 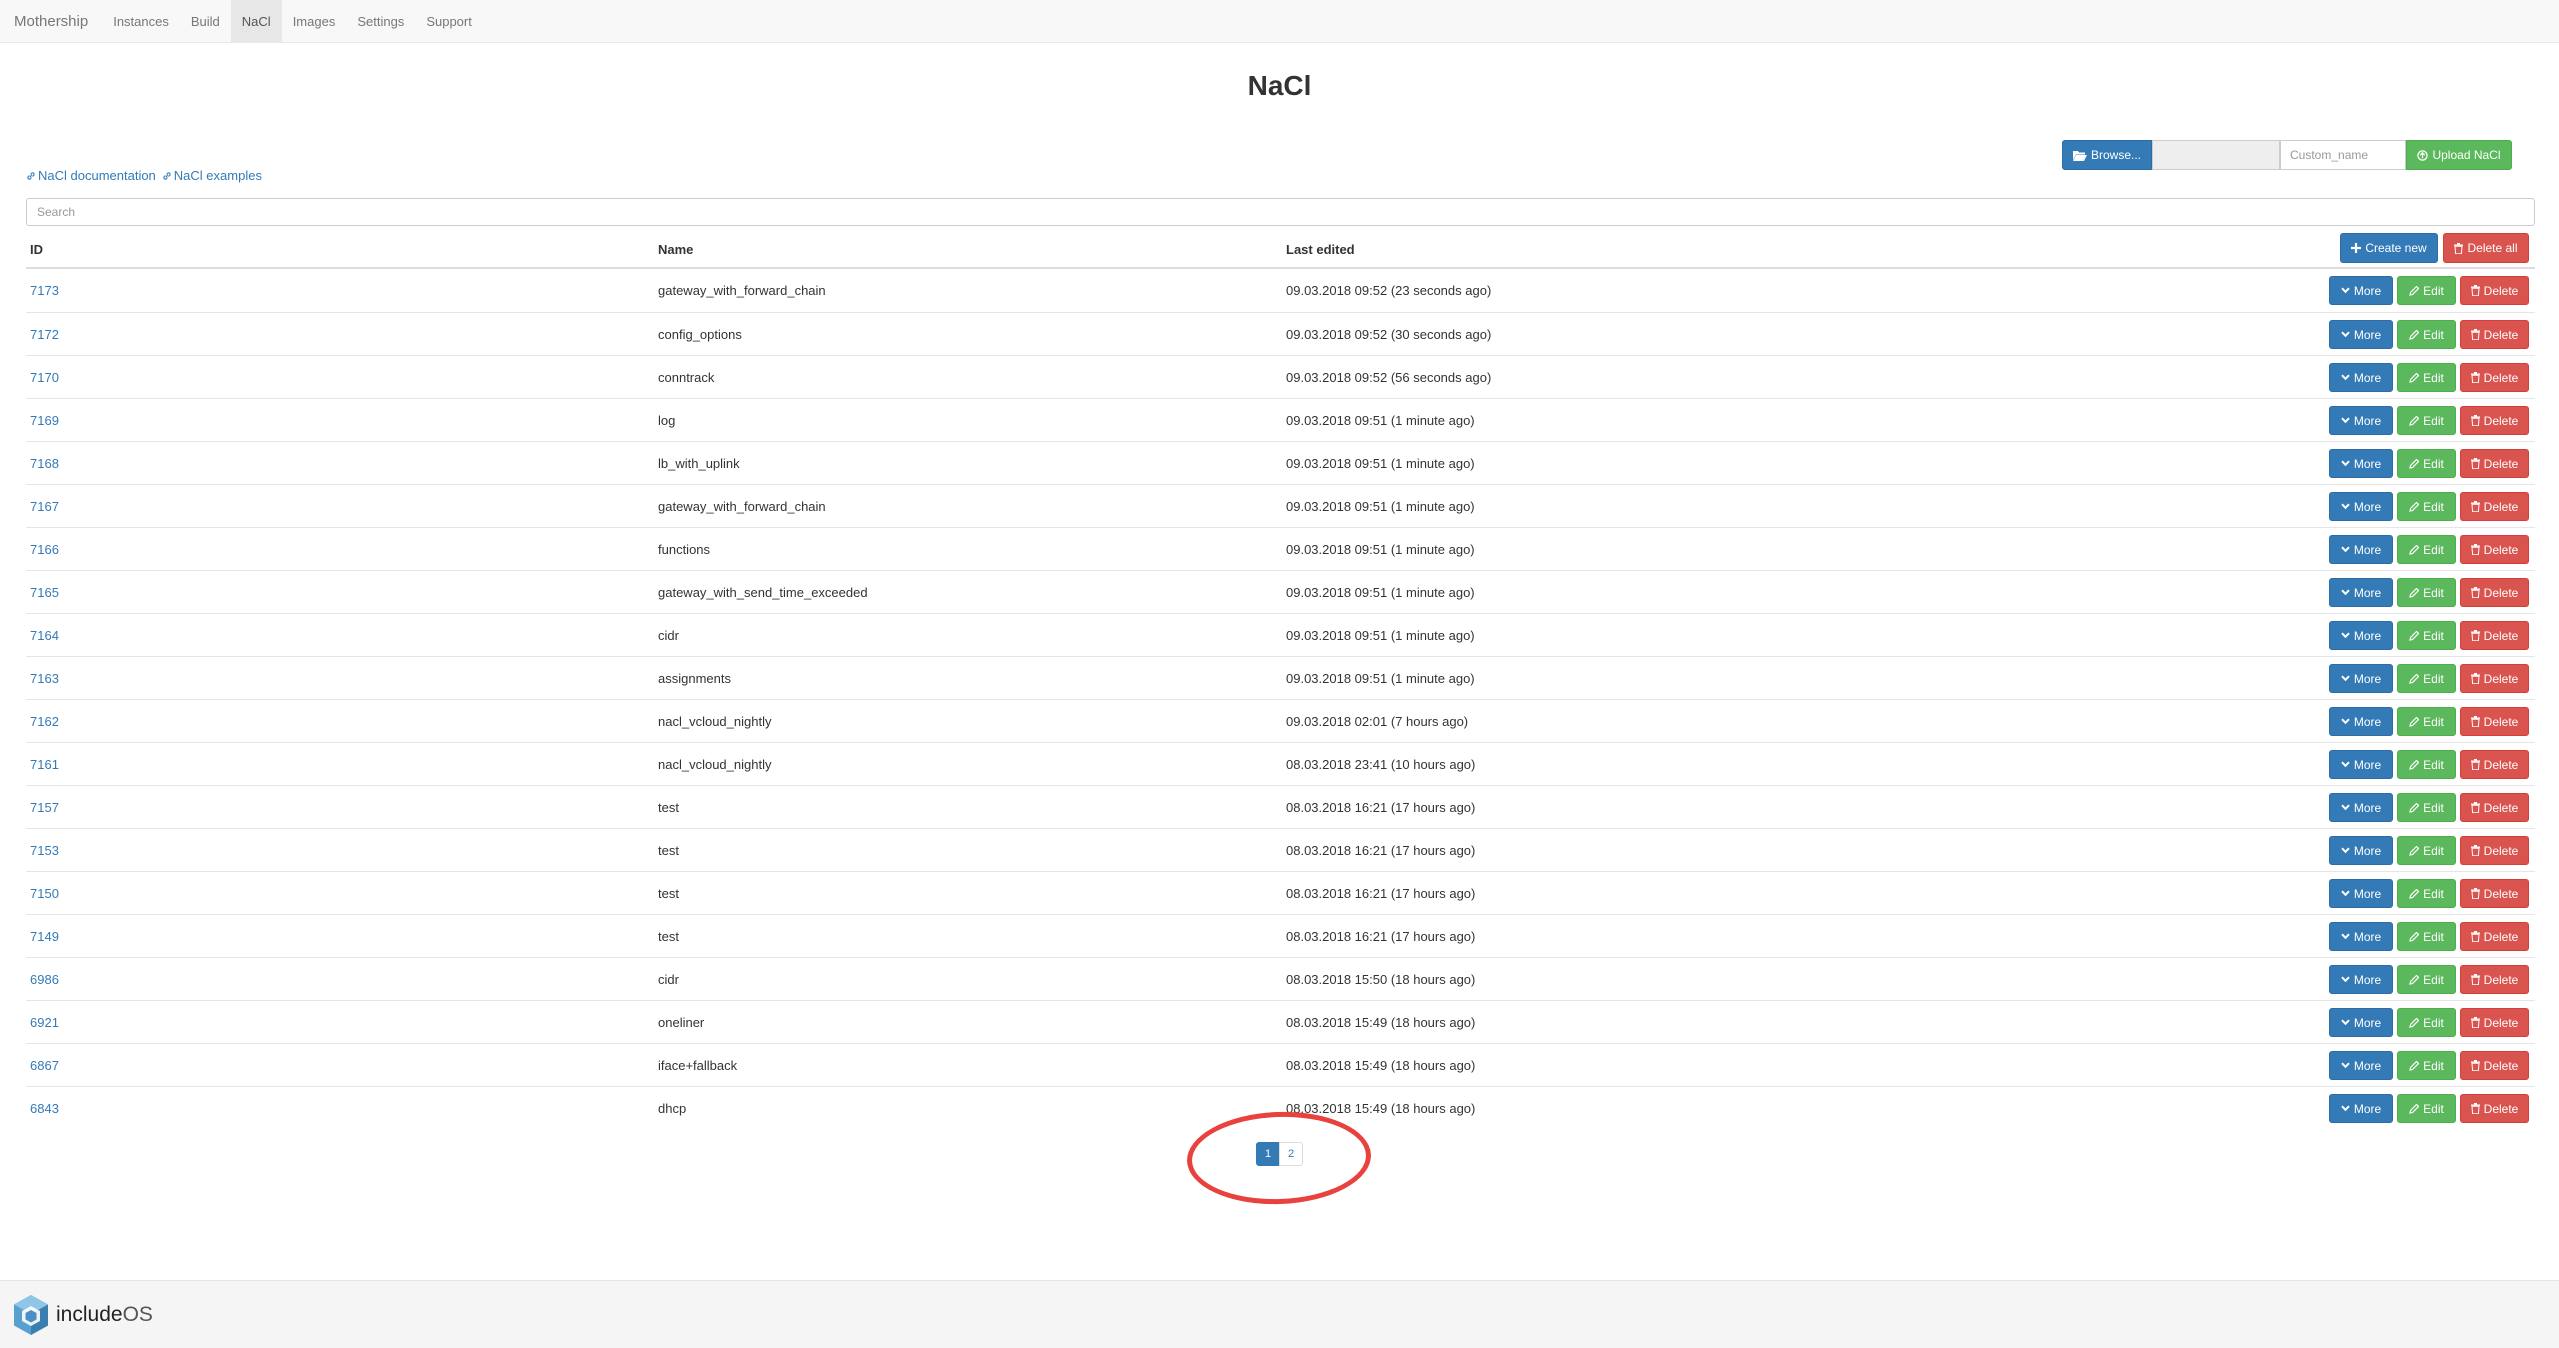 I want to click on table-header-actions: Create new Delete all, so click(x=2434, y=248).